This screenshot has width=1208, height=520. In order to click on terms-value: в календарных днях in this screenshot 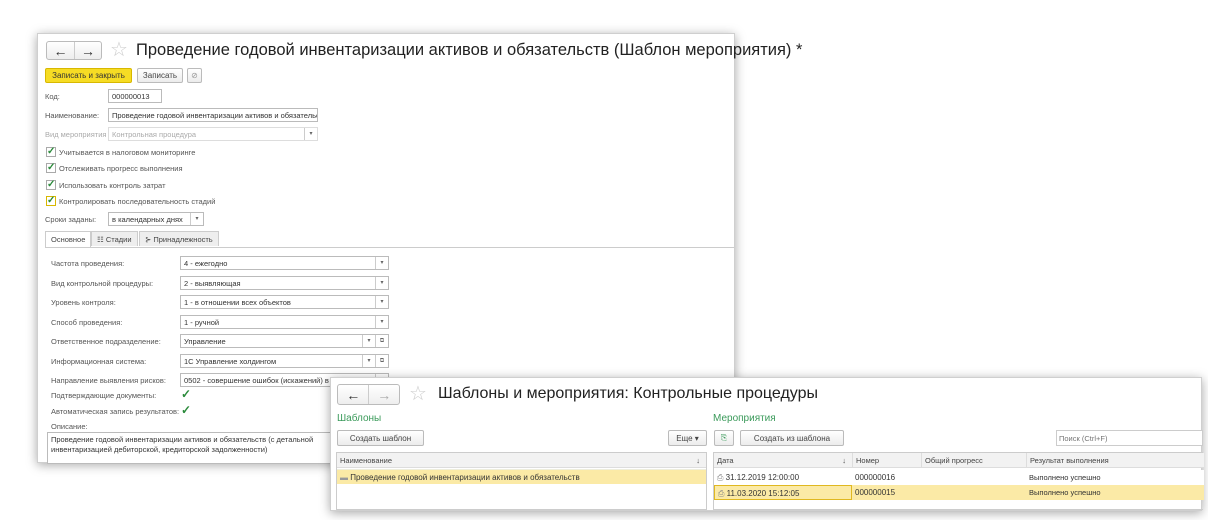, I will do `click(147, 219)`.